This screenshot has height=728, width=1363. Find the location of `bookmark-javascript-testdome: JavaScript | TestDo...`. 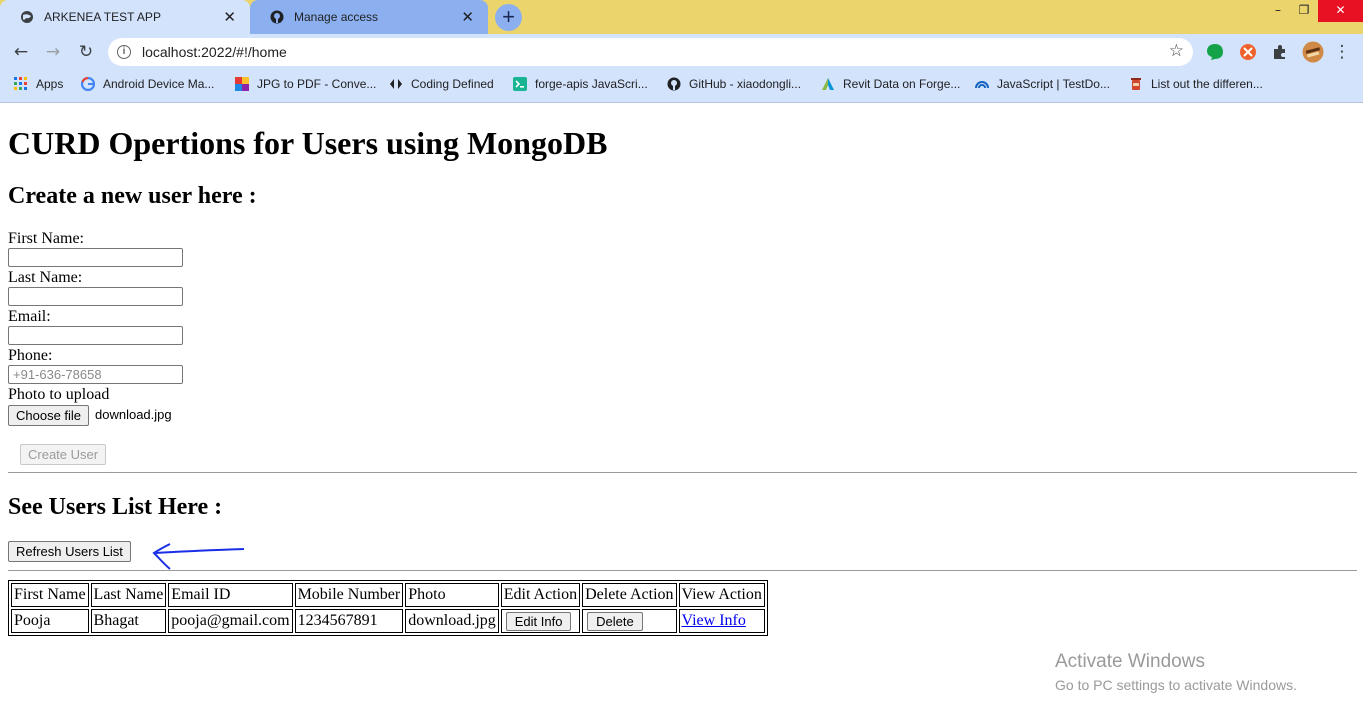

bookmark-javascript-testdome: JavaScript | TestDo... is located at coordinates (1042, 85).